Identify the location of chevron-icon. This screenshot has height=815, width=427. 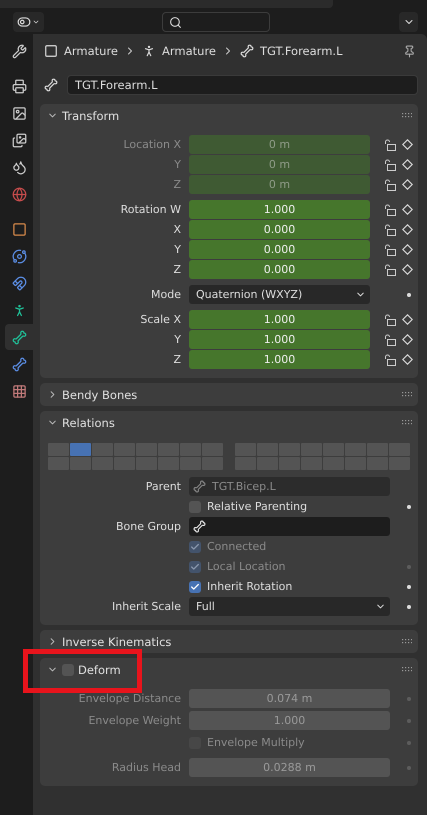
(36, 22).